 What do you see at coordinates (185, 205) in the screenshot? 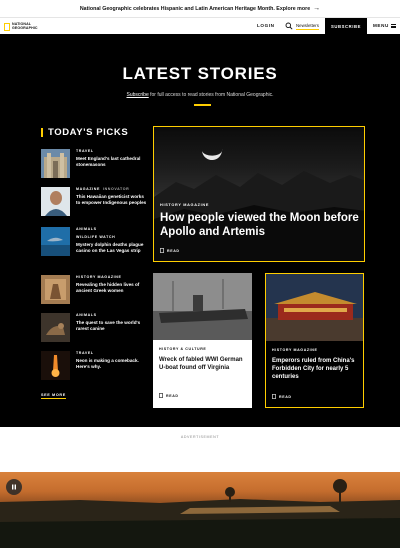
I see `feature-kicker: HISTORY MAGAZINE` at bounding box center [185, 205].